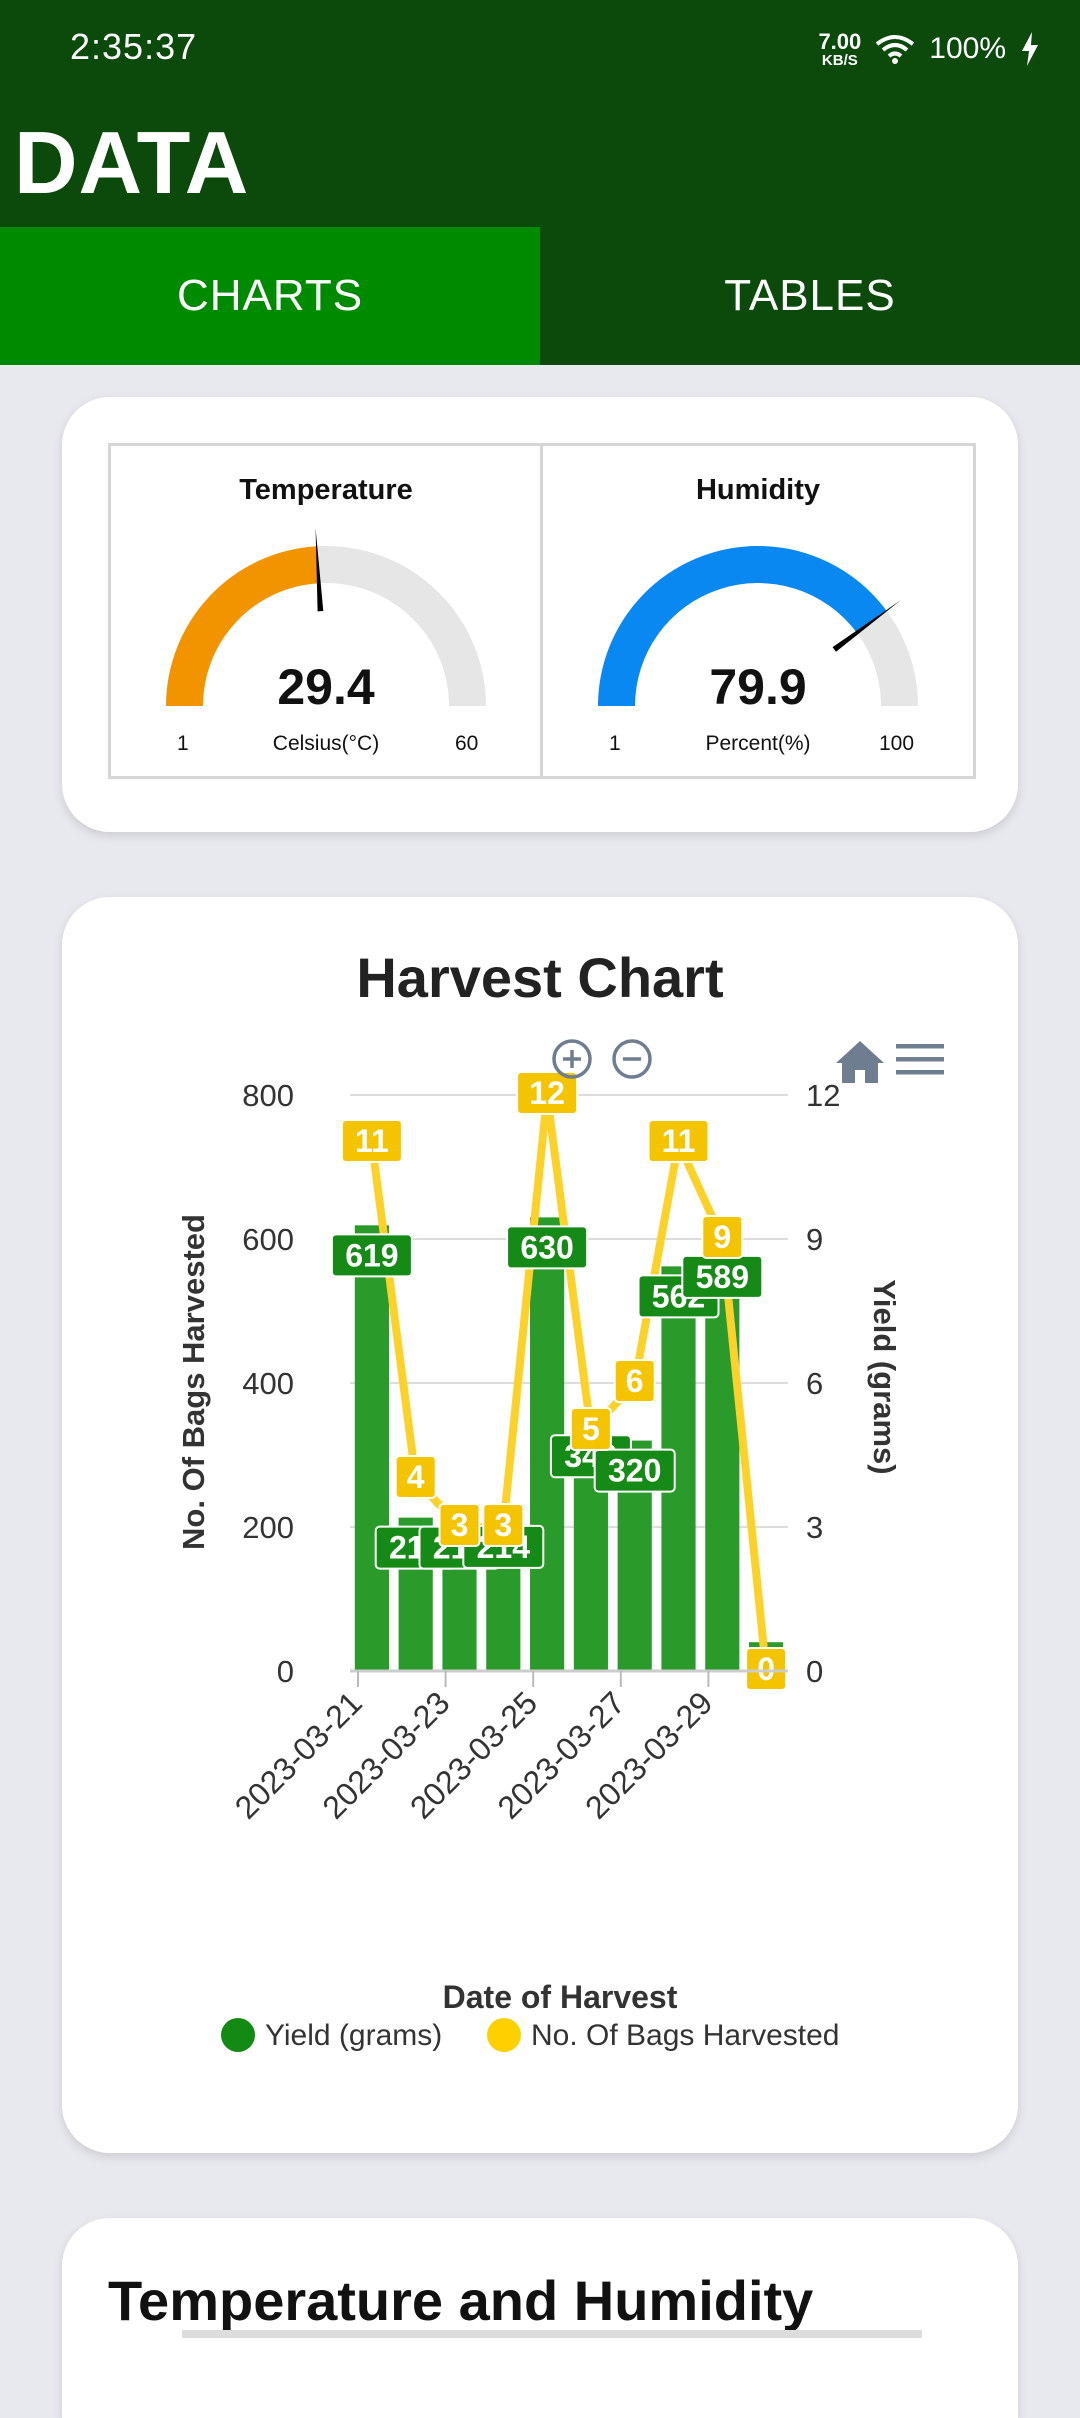 The width and height of the screenshot is (1080, 2418). Describe the element at coordinates (504, 2035) in the screenshot. I see `legend-marker-bags` at that location.